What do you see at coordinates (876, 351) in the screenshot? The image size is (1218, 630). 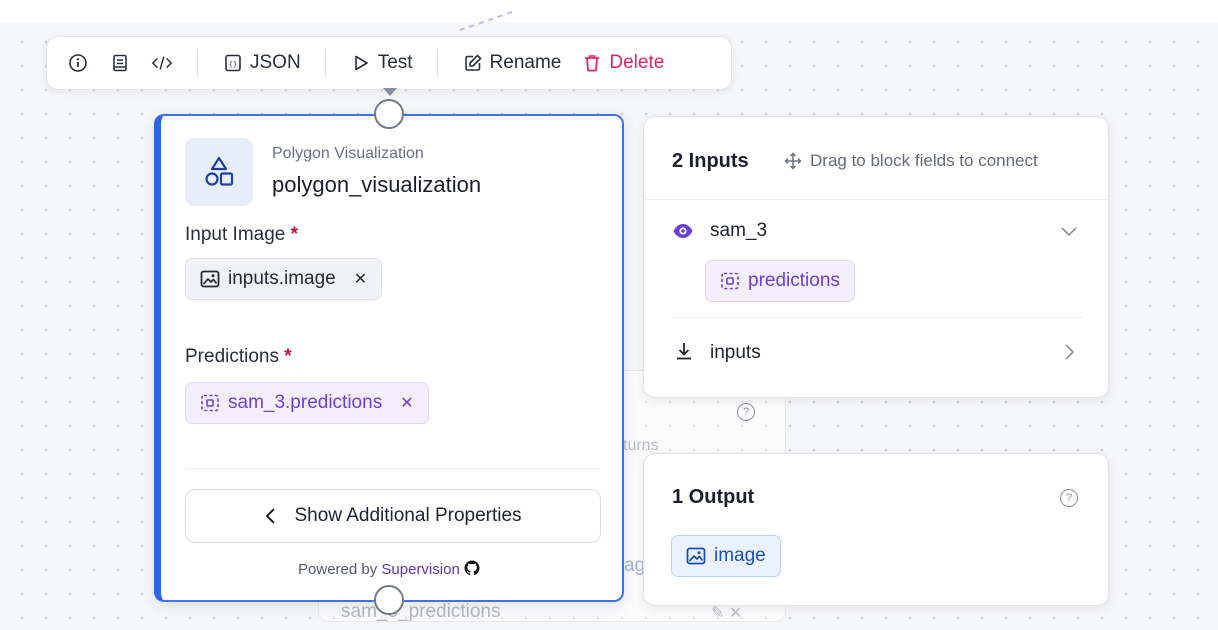 I see `source-row-inputs: inputs` at bounding box center [876, 351].